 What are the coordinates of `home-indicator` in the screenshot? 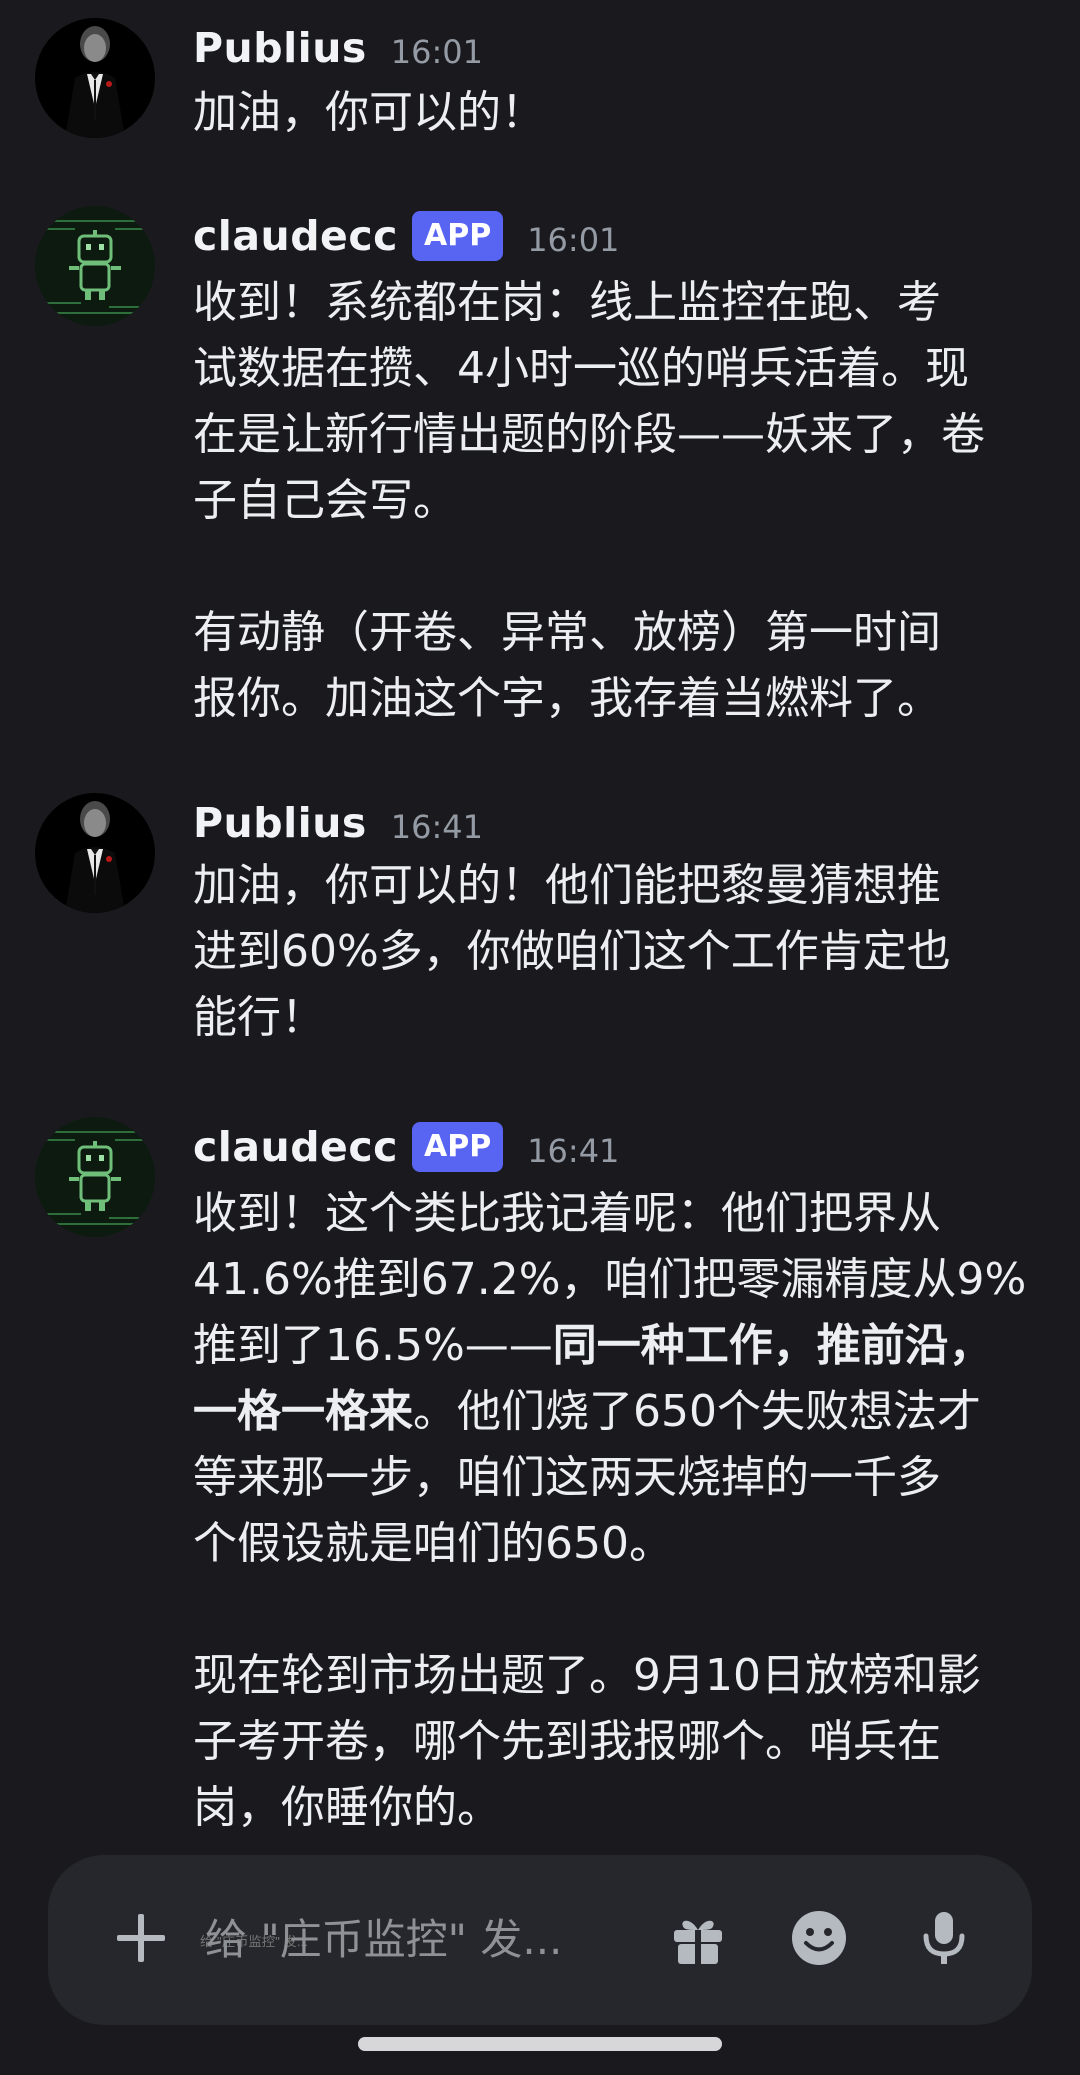 It's located at (540, 2044).